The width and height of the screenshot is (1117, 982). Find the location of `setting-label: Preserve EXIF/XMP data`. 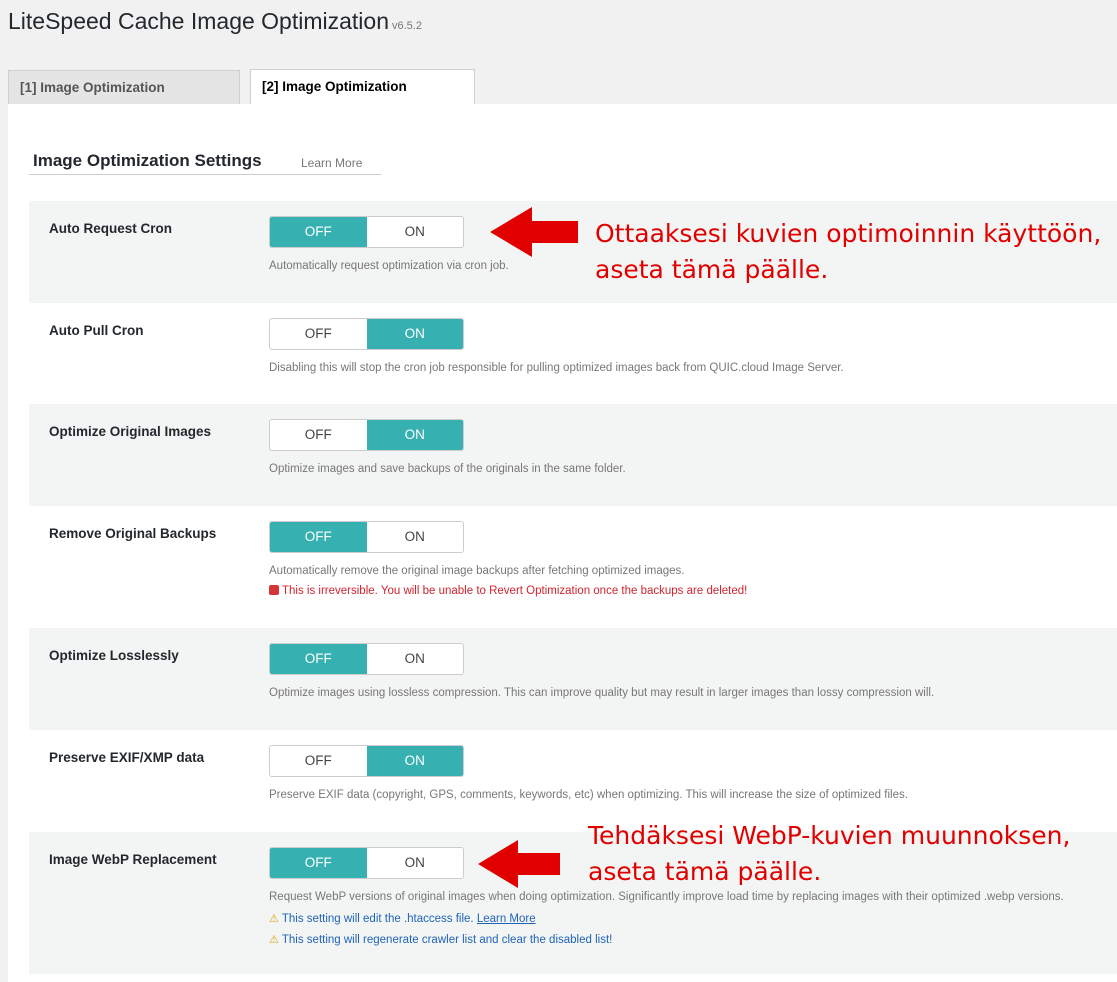

setting-label: Preserve EXIF/XMP data is located at coordinates (127, 757).